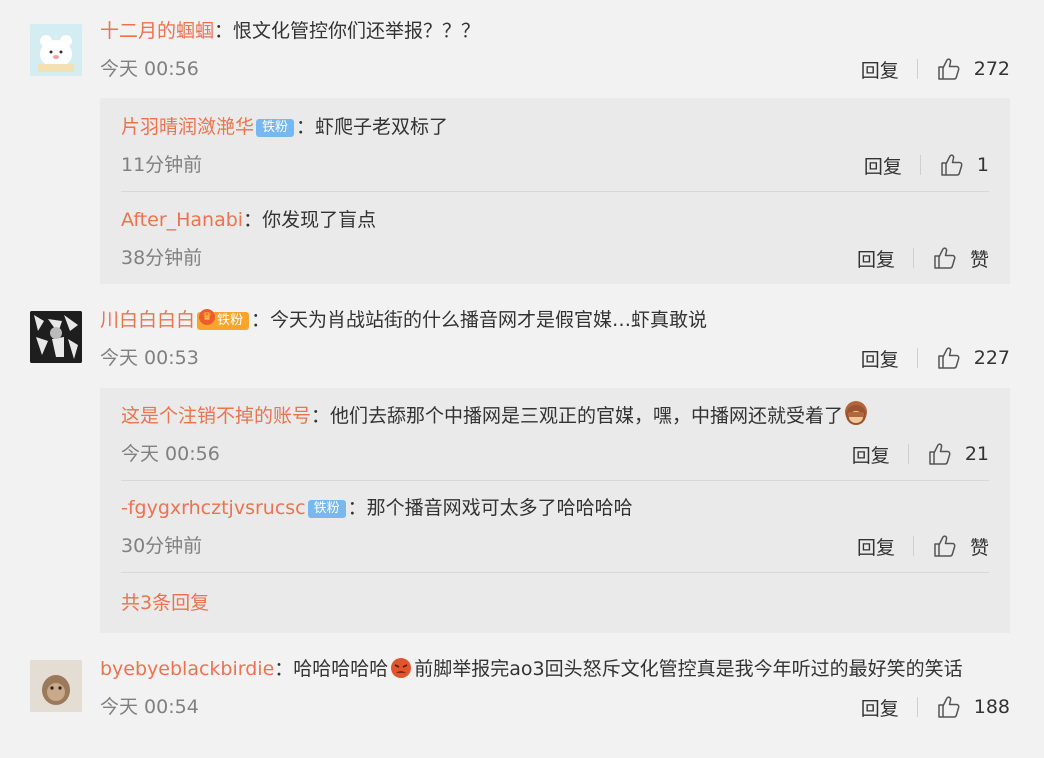  Describe the element at coordinates (207, 317) in the screenshot. I see `crown-icon: ♛` at that location.